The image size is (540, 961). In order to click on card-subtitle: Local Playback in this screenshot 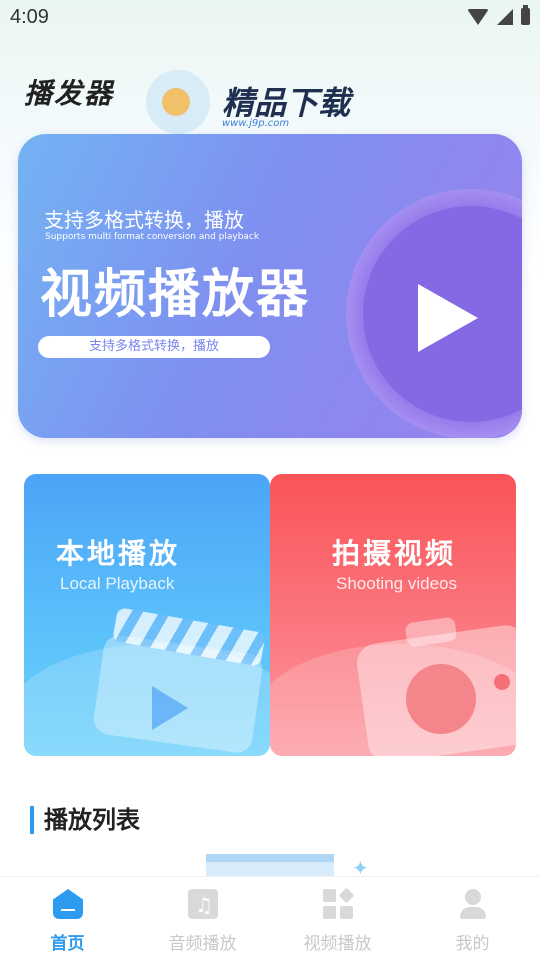, I will do `click(117, 583)`.